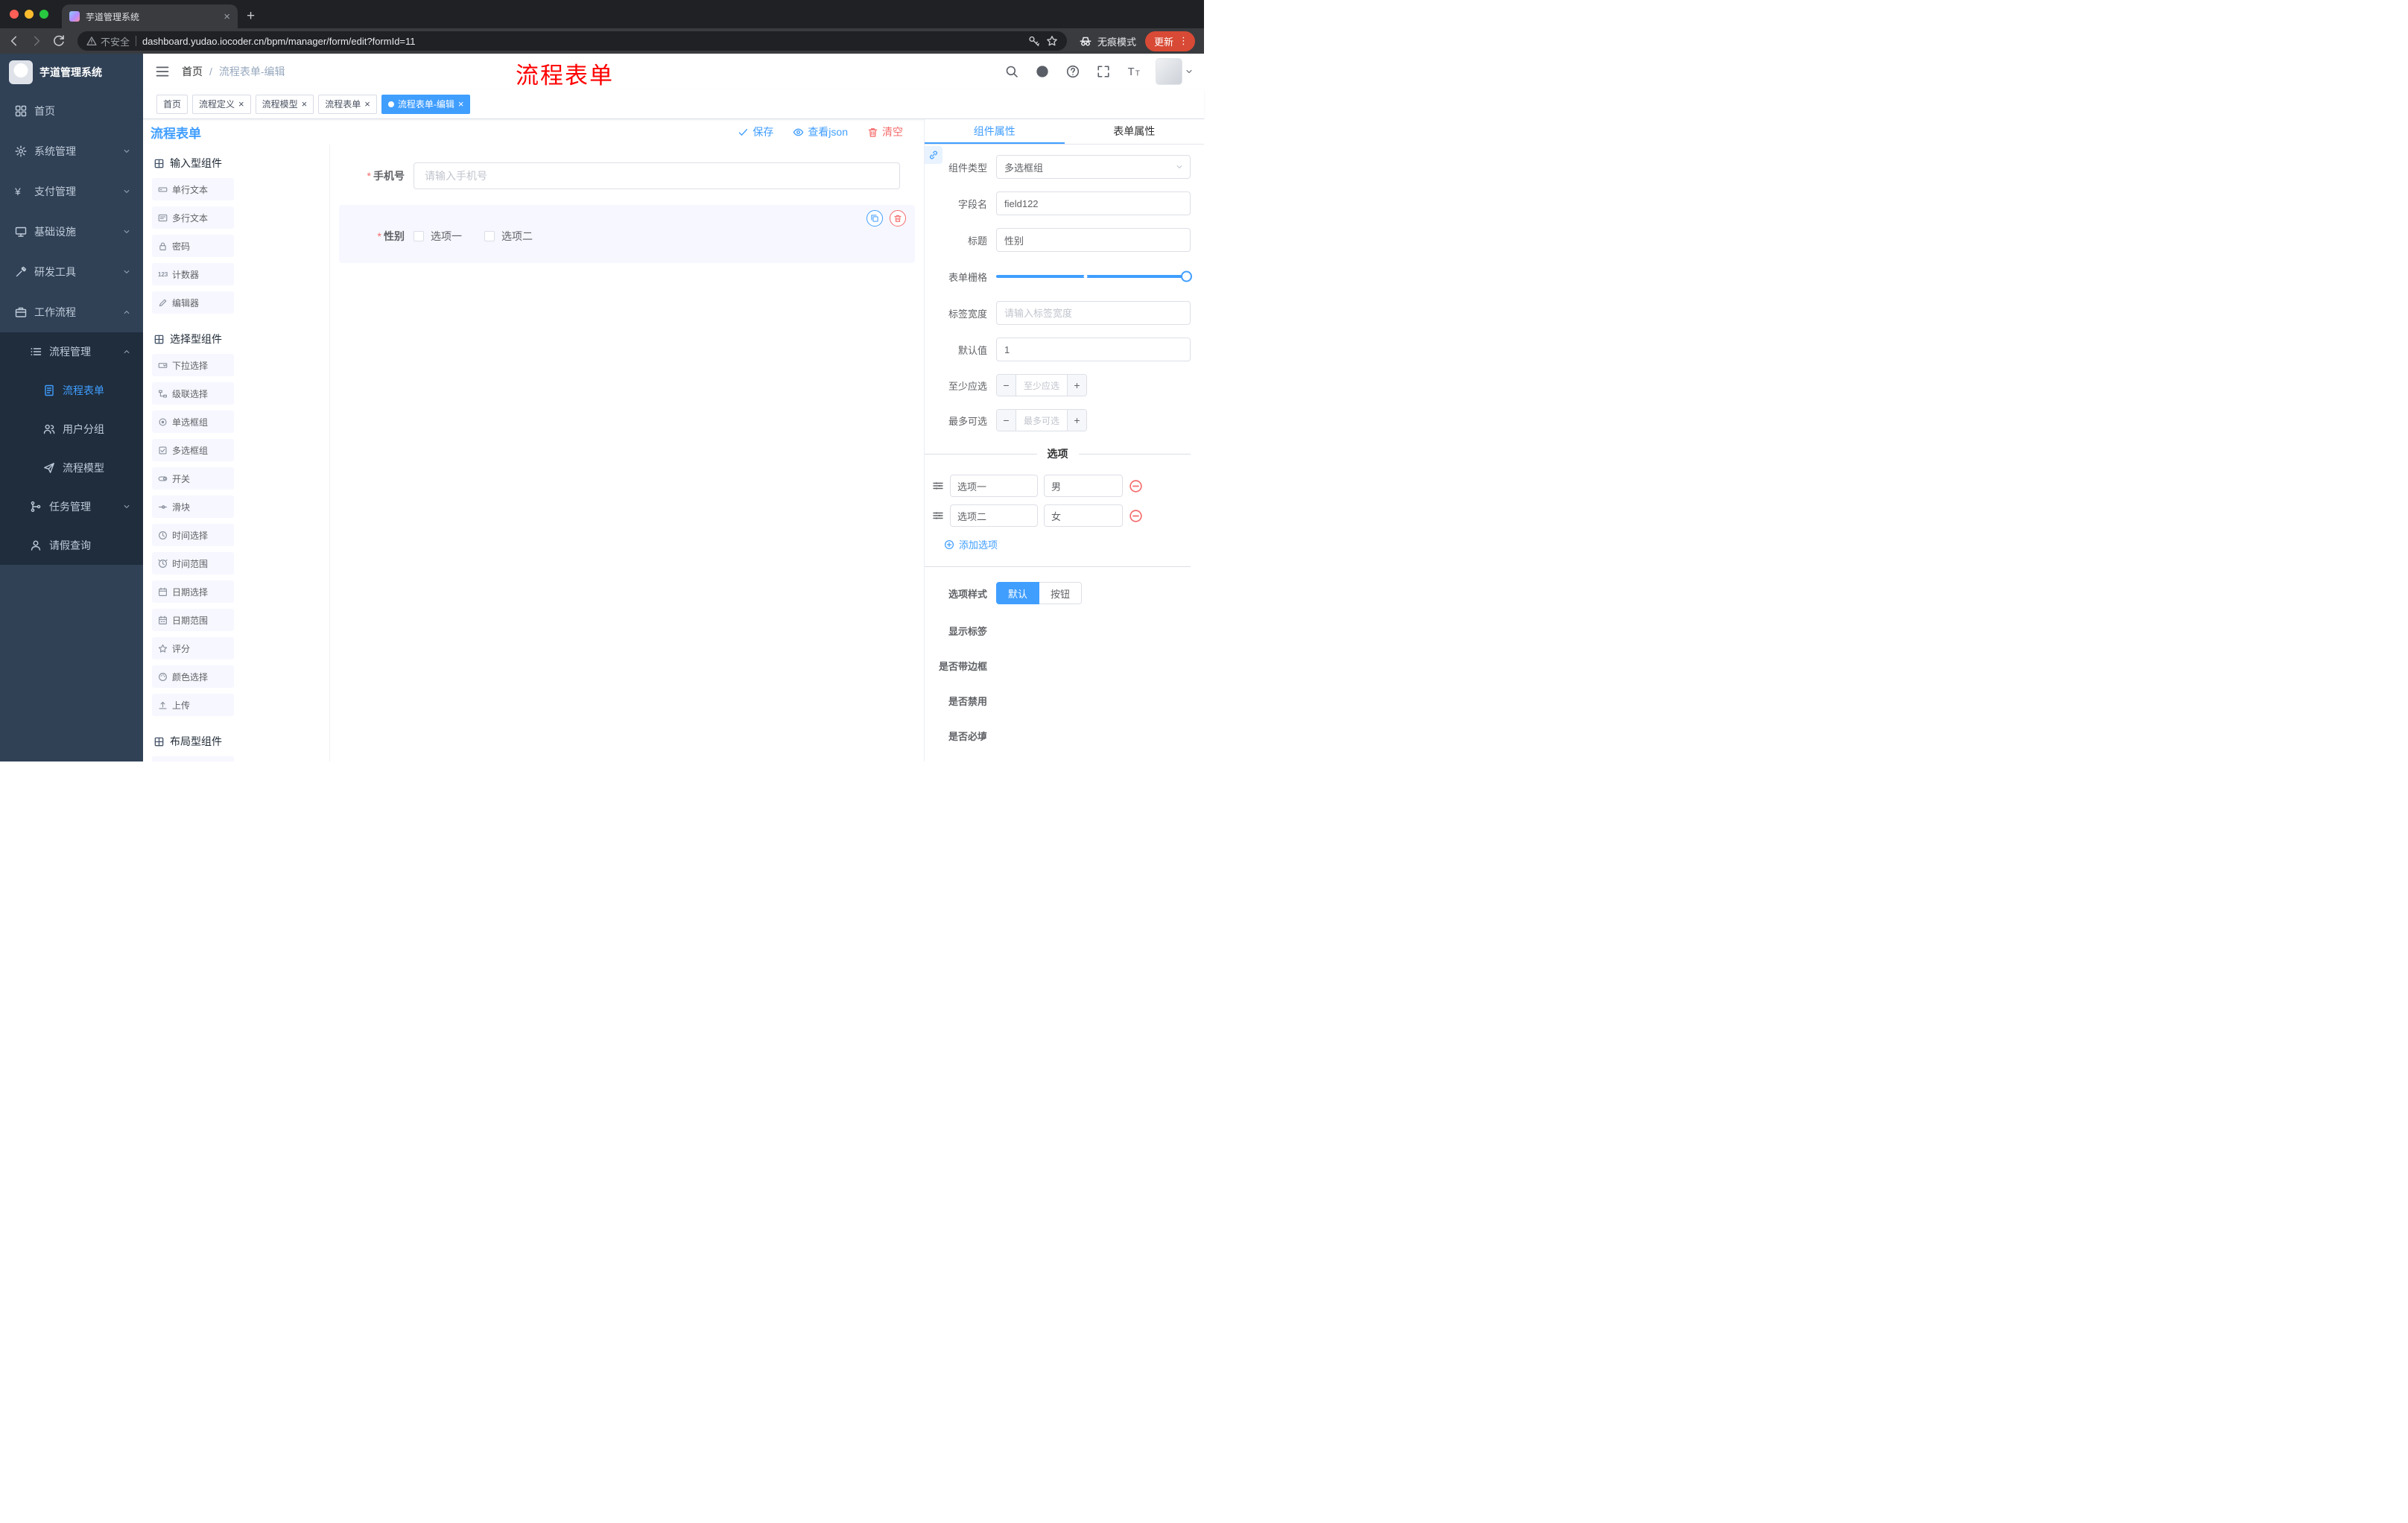  What do you see at coordinates (1186, 276) in the screenshot?
I see `slider-handle` at bounding box center [1186, 276].